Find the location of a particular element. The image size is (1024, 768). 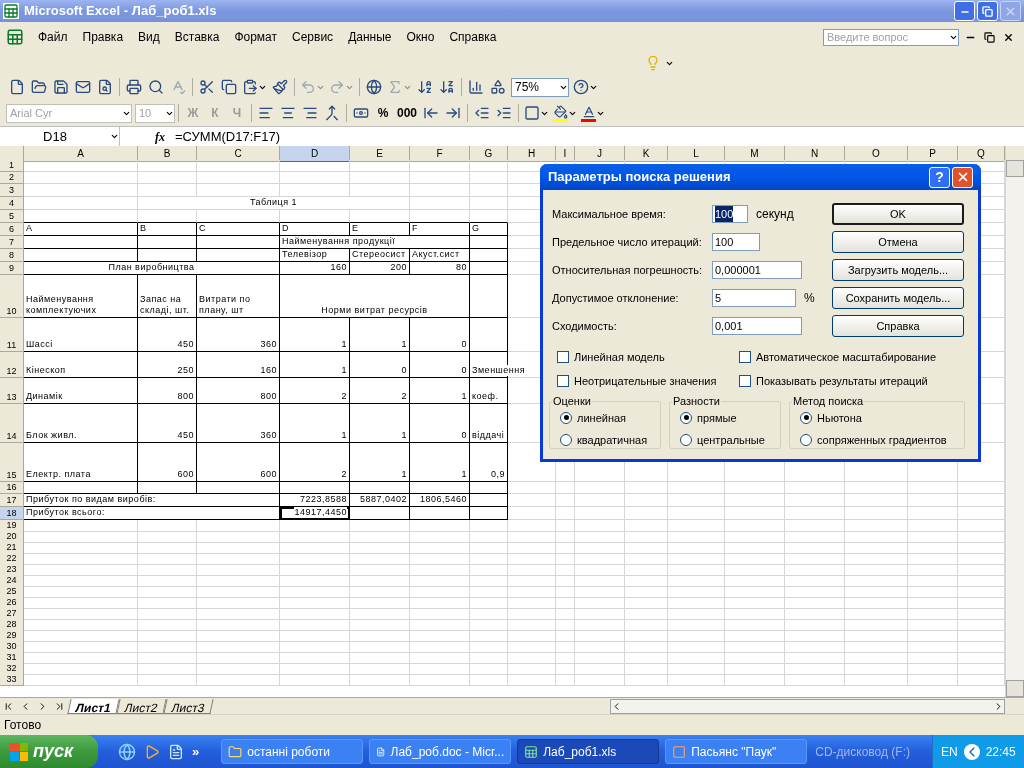

row-header: 21 is located at coordinates (12, 548).